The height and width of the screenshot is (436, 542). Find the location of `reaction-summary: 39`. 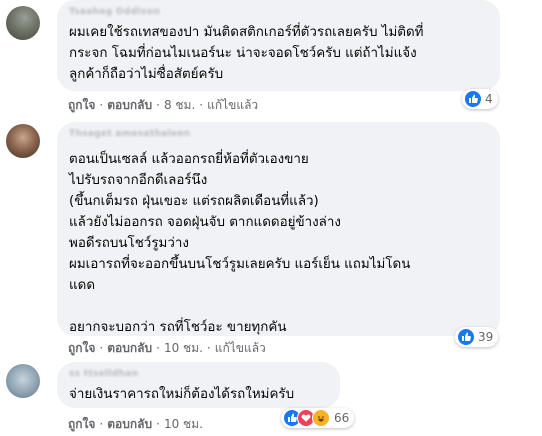

reaction-summary: 39 is located at coordinates (477, 337).